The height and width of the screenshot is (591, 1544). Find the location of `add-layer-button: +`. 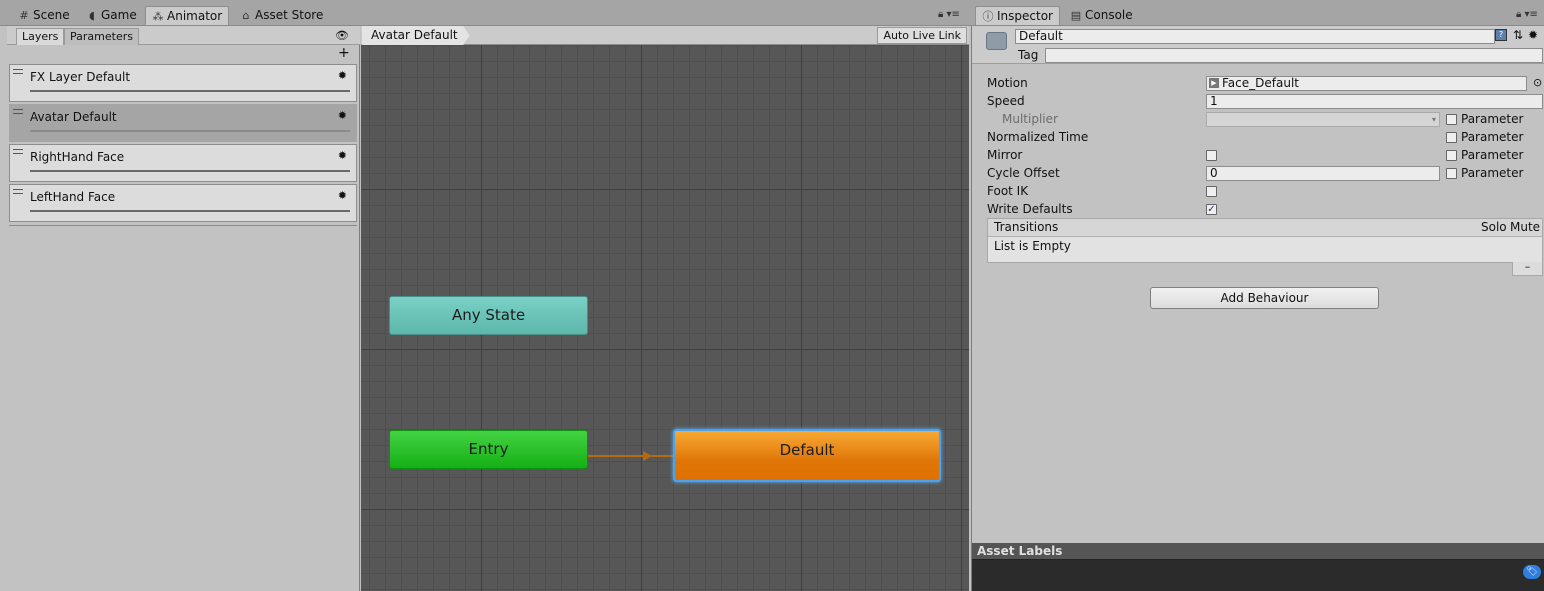

add-layer-button: + is located at coordinates (344, 53).